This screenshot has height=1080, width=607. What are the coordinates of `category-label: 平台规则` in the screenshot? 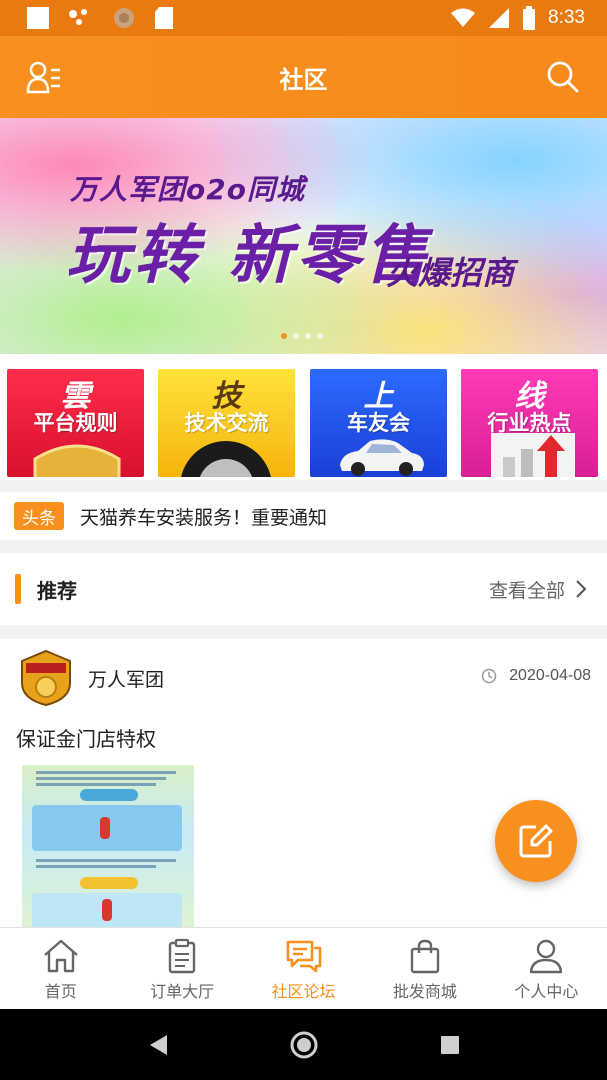 It's located at (75, 423).